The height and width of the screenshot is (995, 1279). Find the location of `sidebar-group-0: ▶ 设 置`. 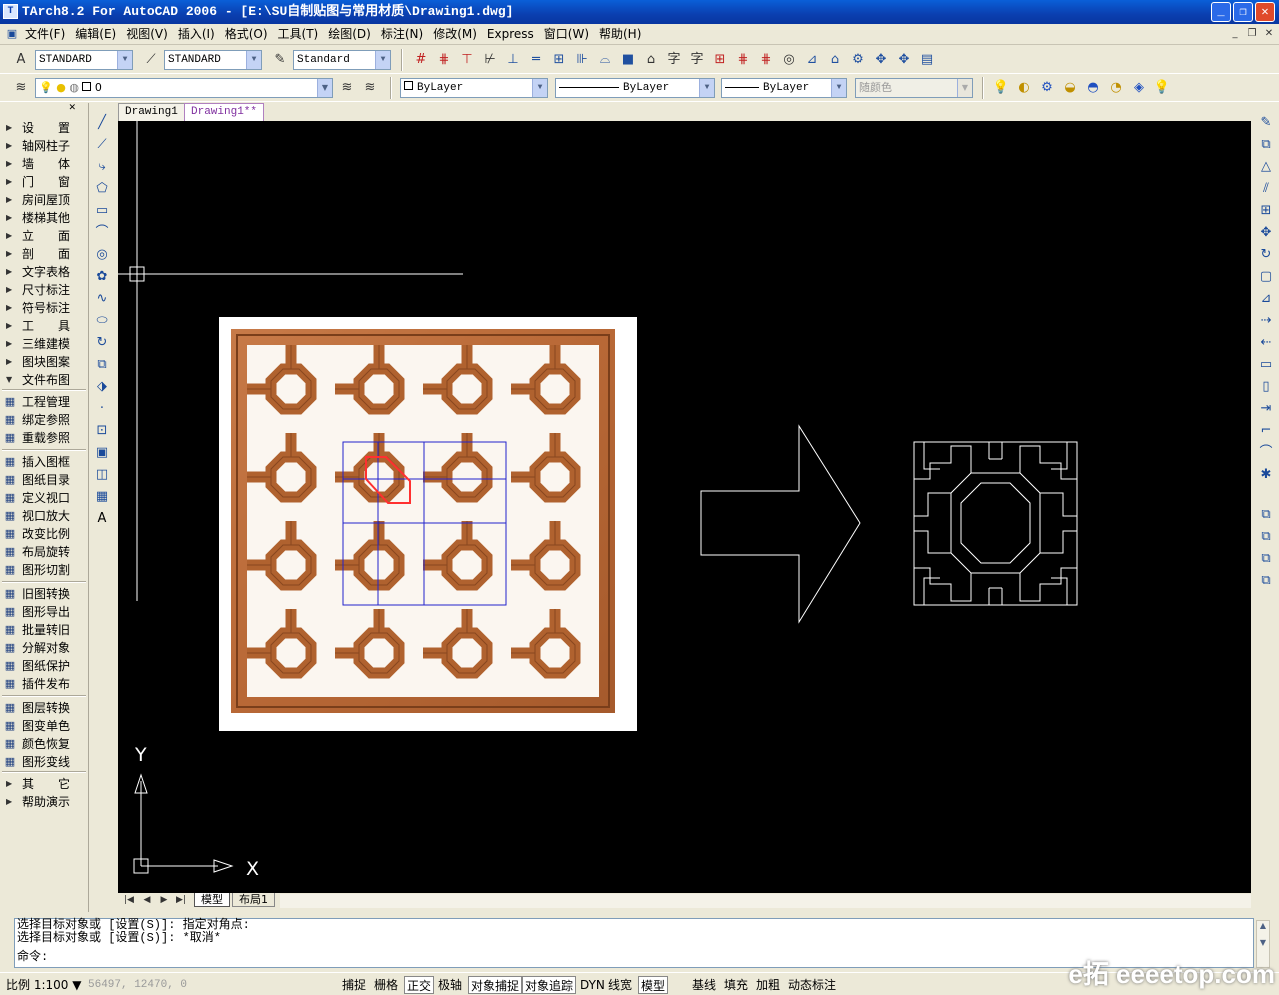

sidebar-group-0: ▶ 设 置 is located at coordinates (44, 128).